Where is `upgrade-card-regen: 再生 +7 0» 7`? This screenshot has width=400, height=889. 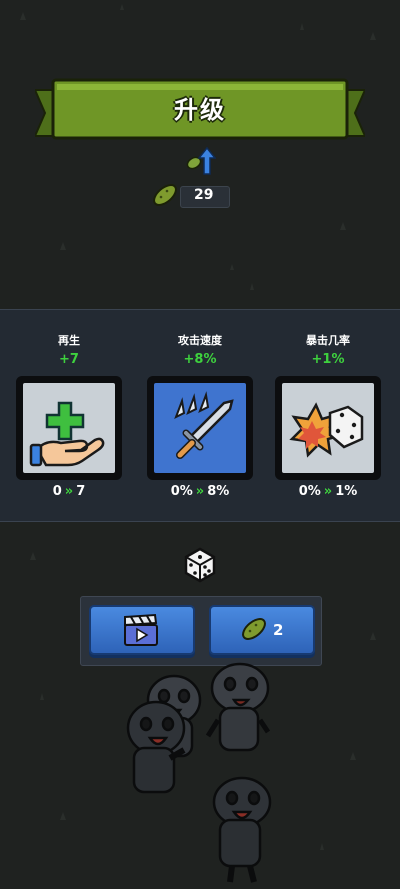
upgrade-card-regen: 再生 +7 0» 7 is located at coordinates (69, 415).